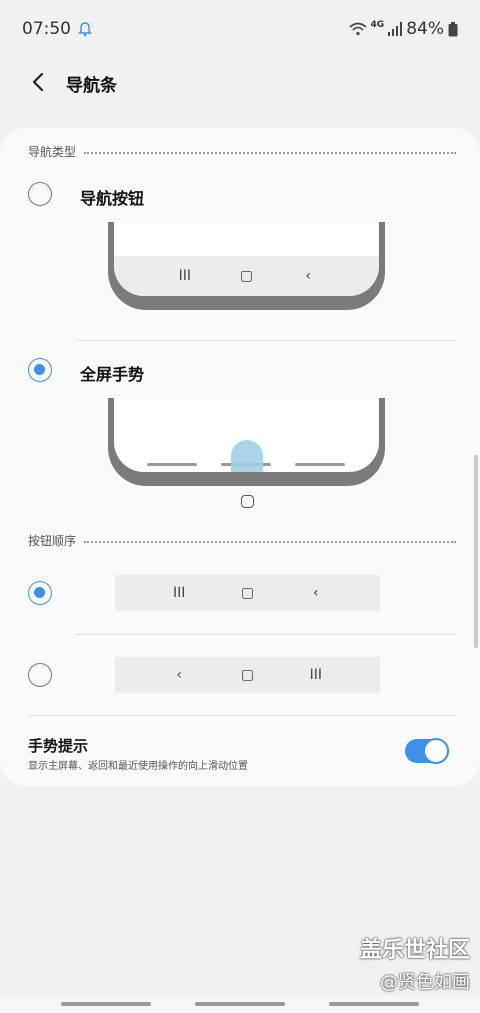 The image size is (480, 1013). What do you see at coordinates (453, 28) in the screenshot?
I see `battery-icon` at bounding box center [453, 28].